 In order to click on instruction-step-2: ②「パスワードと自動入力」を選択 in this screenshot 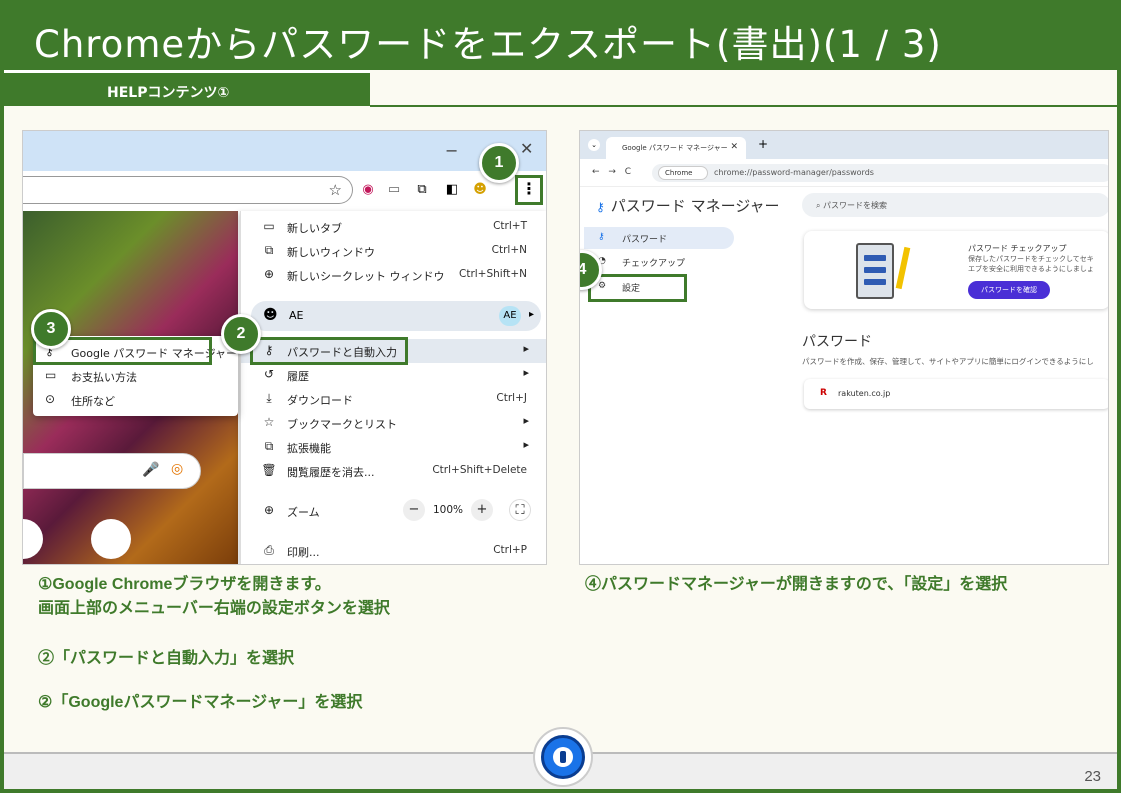, I will do `click(166, 658)`.